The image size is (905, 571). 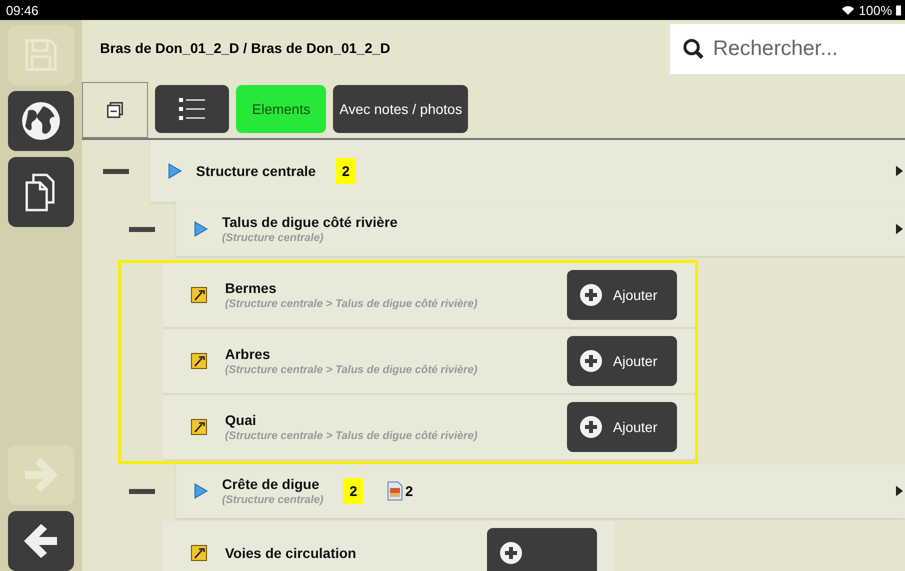 I want to click on copy-button, so click(x=41, y=192).